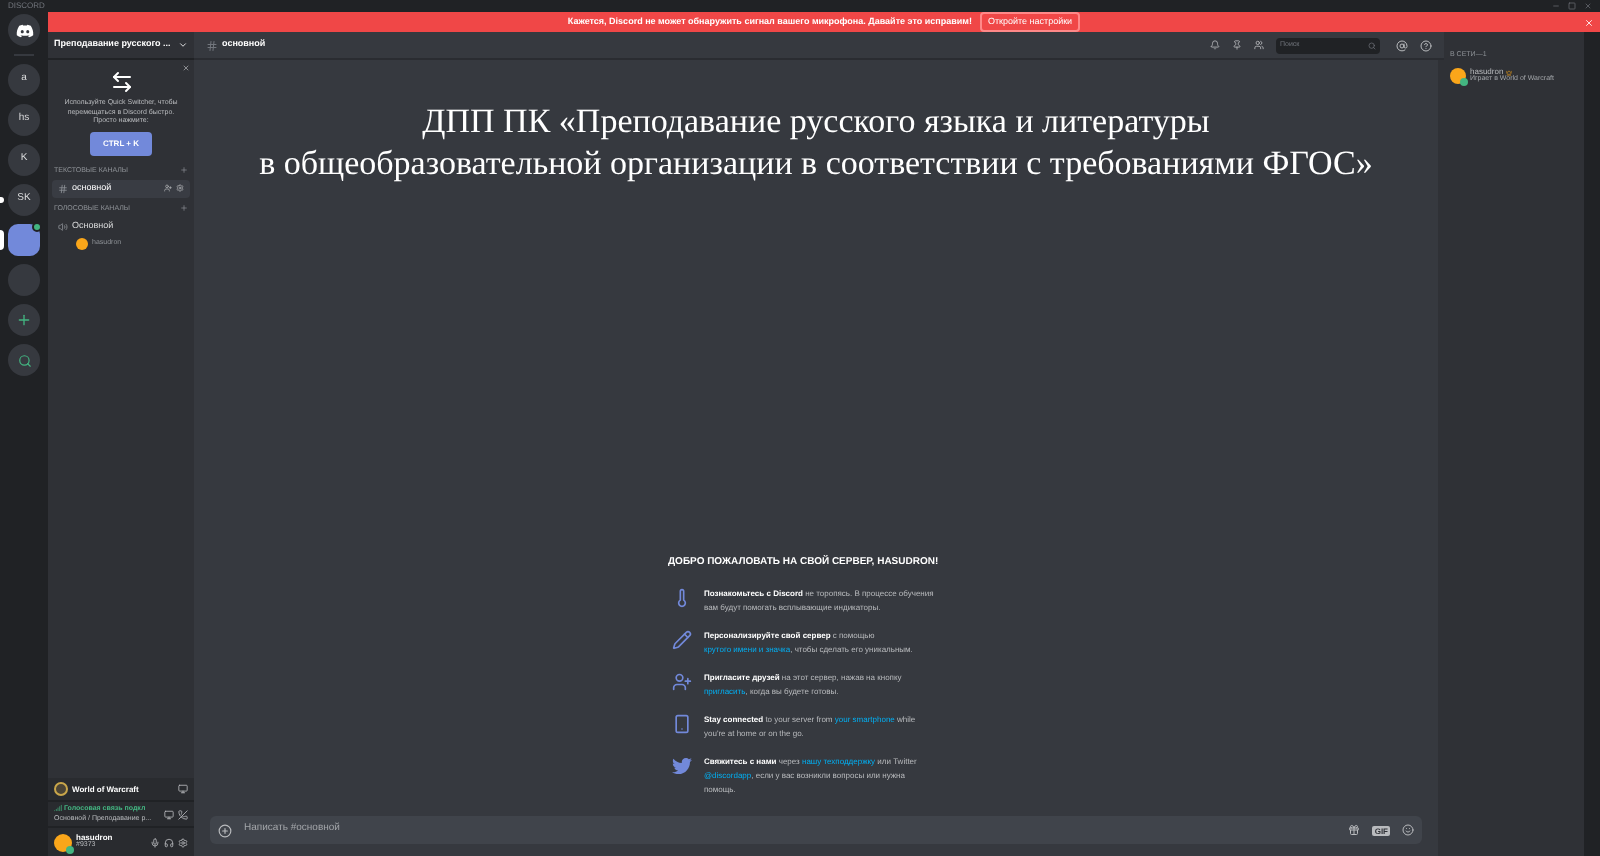 This screenshot has height=856, width=1600. Describe the element at coordinates (682, 766) in the screenshot. I see `bird-icon` at that location.